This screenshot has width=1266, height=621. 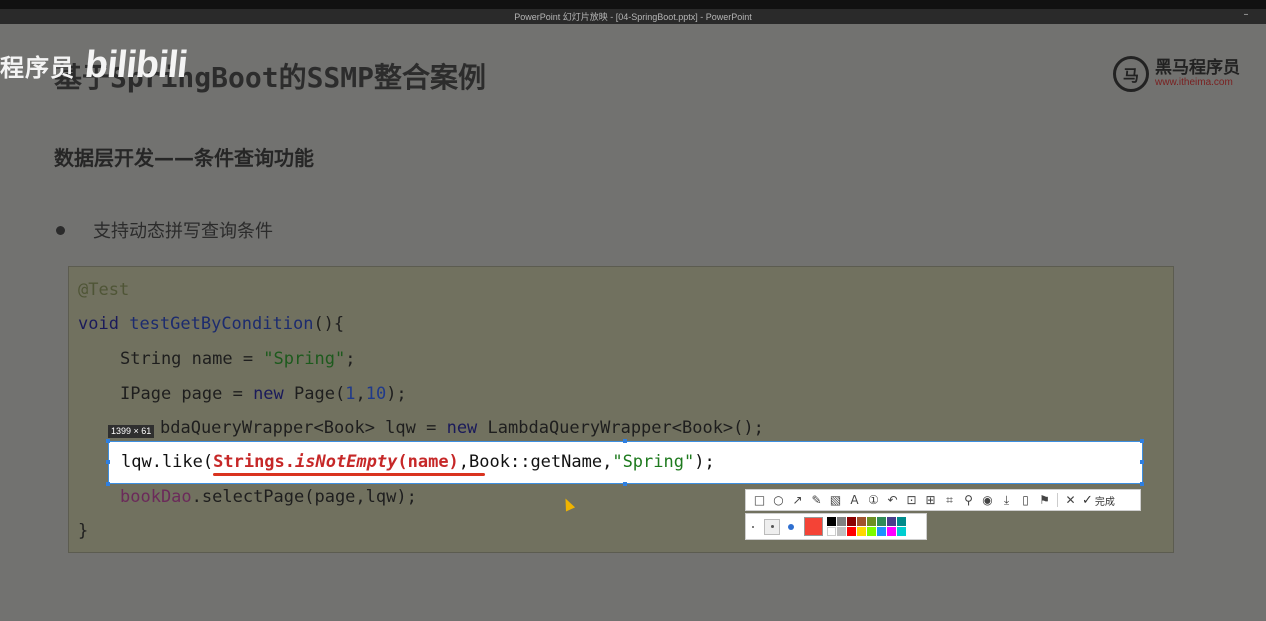 I want to click on bookmark-icon: ⚑, so click(x=1044, y=500).